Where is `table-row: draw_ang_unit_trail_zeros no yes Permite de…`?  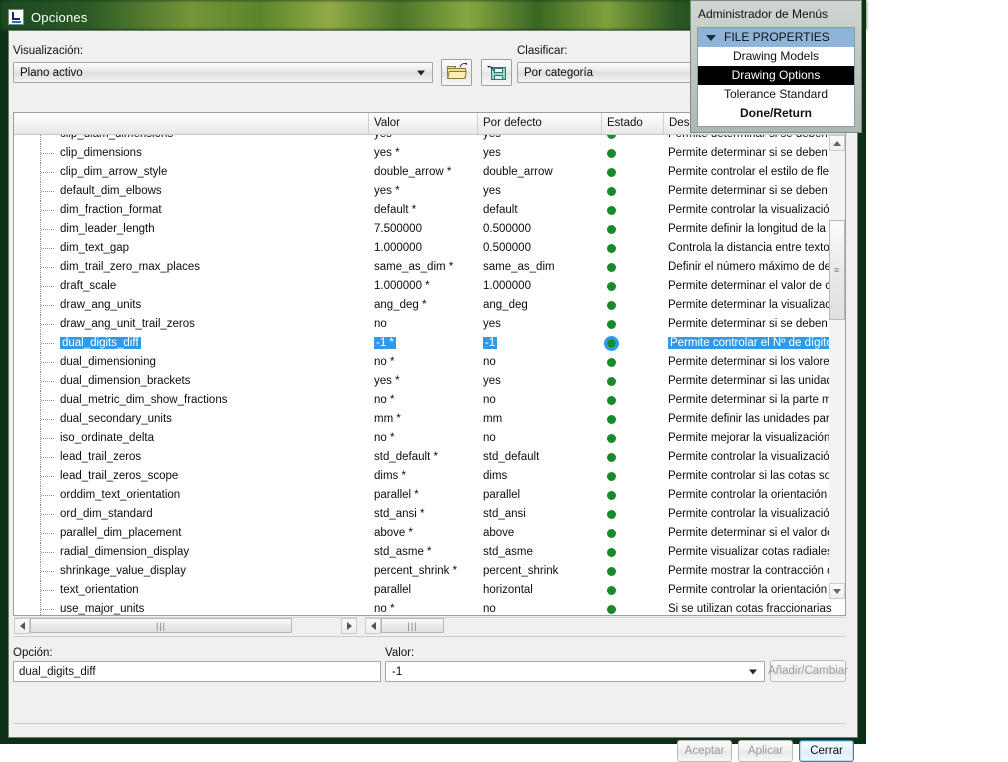 table-row: draw_ang_unit_trail_zeros no yes Permite de… is located at coordinates (429, 324).